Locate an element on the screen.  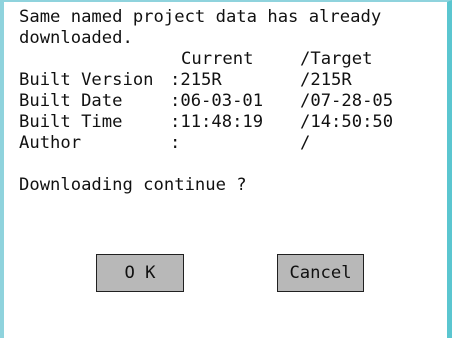
row-current-author: : is located at coordinates (175, 143).